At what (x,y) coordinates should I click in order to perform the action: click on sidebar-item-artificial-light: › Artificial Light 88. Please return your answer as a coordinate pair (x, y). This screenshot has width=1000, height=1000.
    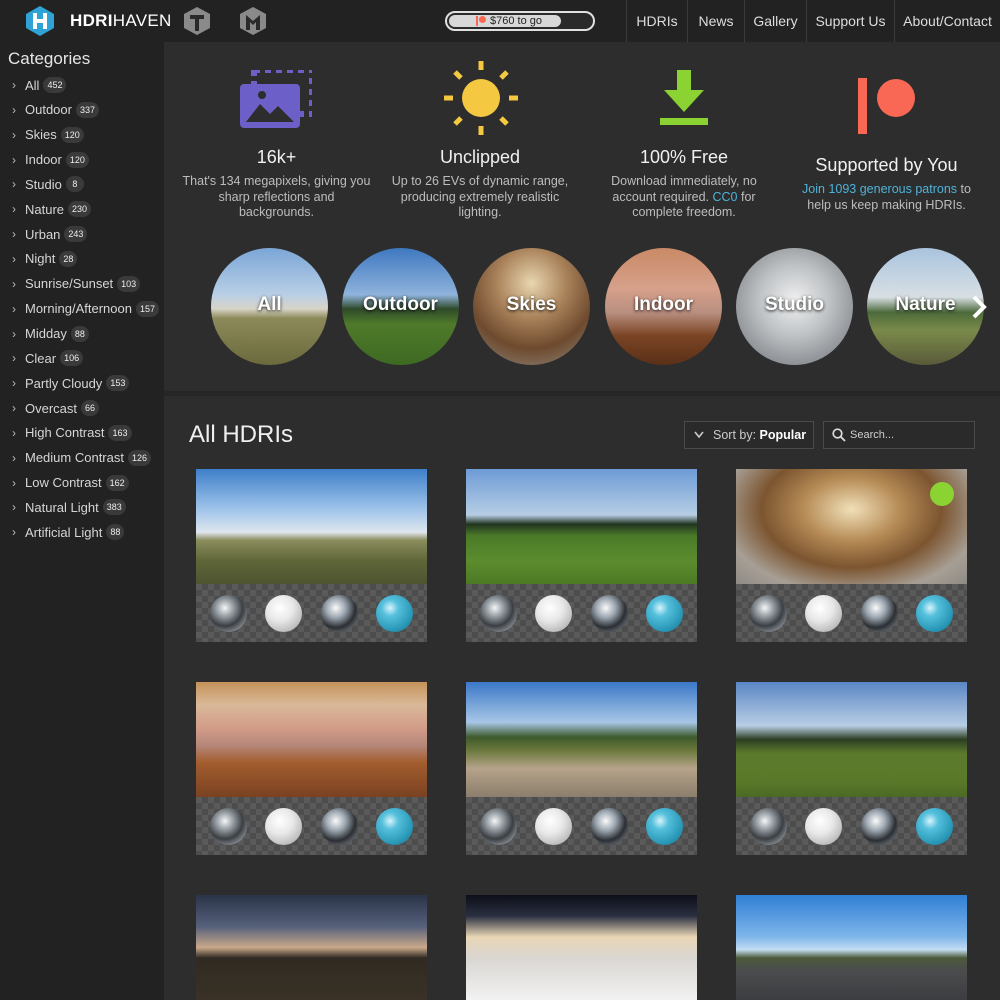
    Looking at the image, I should click on (68, 532).